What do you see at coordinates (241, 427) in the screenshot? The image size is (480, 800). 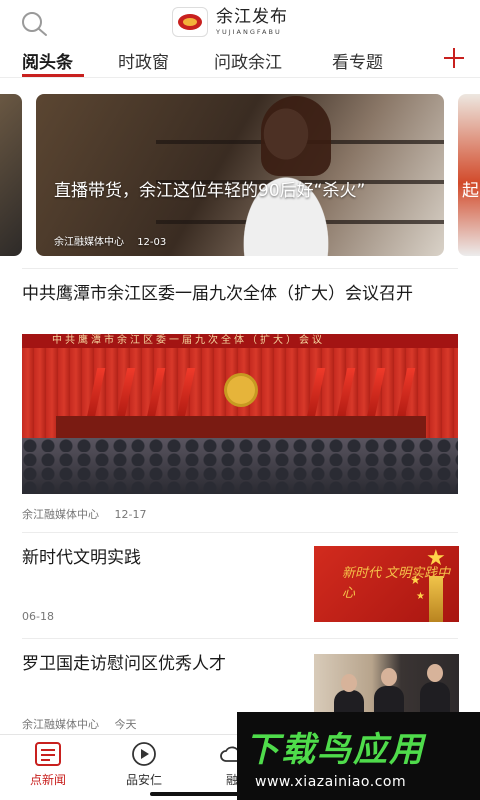 I see `hall-stage` at bounding box center [241, 427].